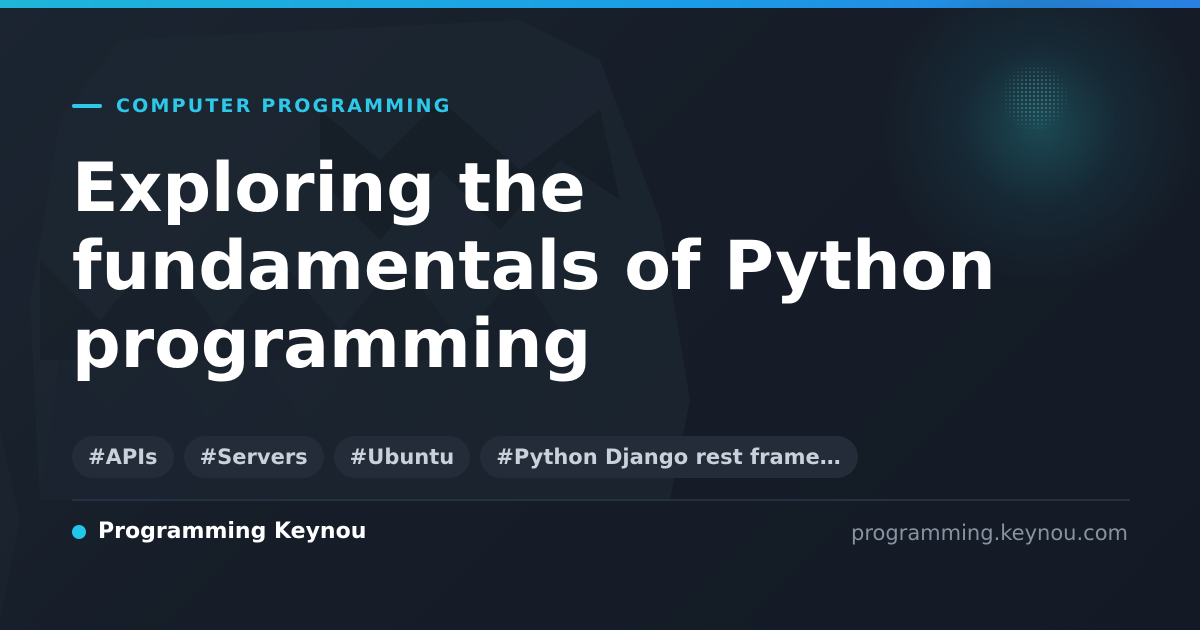  What do you see at coordinates (329, 188) in the screenshot?
I see `title-line-1: Exploring the` at bounding box center [329, 188].